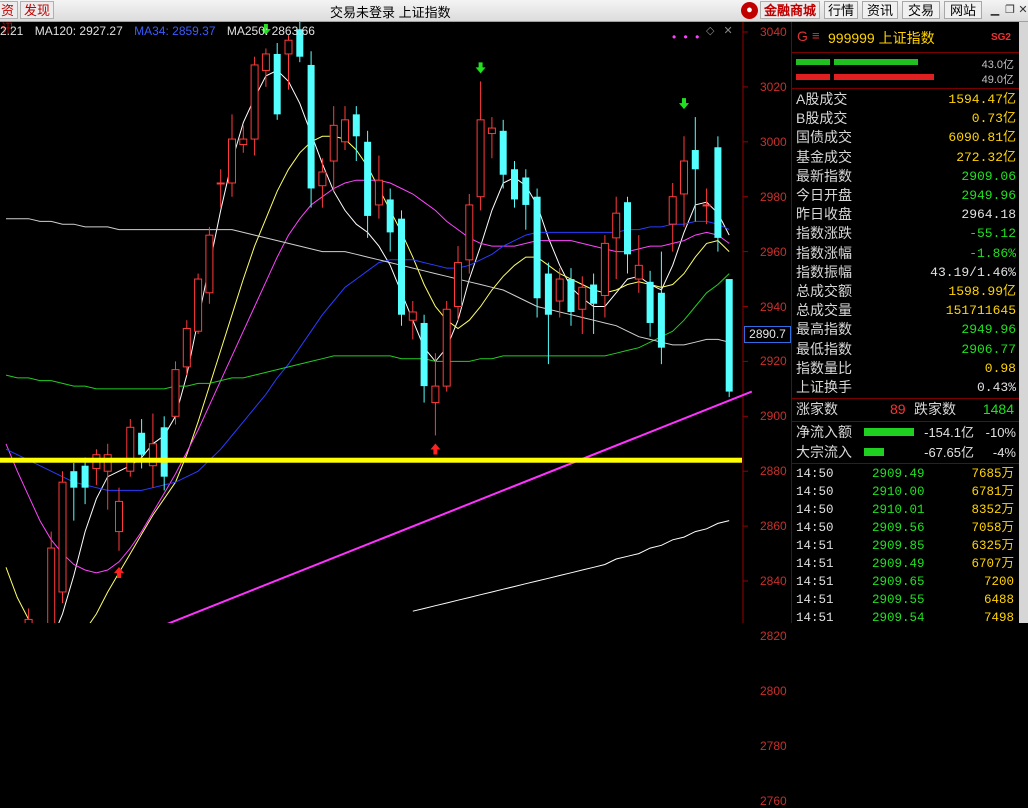  Describe the element at coordinates (992, 528) in the screenshot. I see `tick-volume: 7058万` at that location.